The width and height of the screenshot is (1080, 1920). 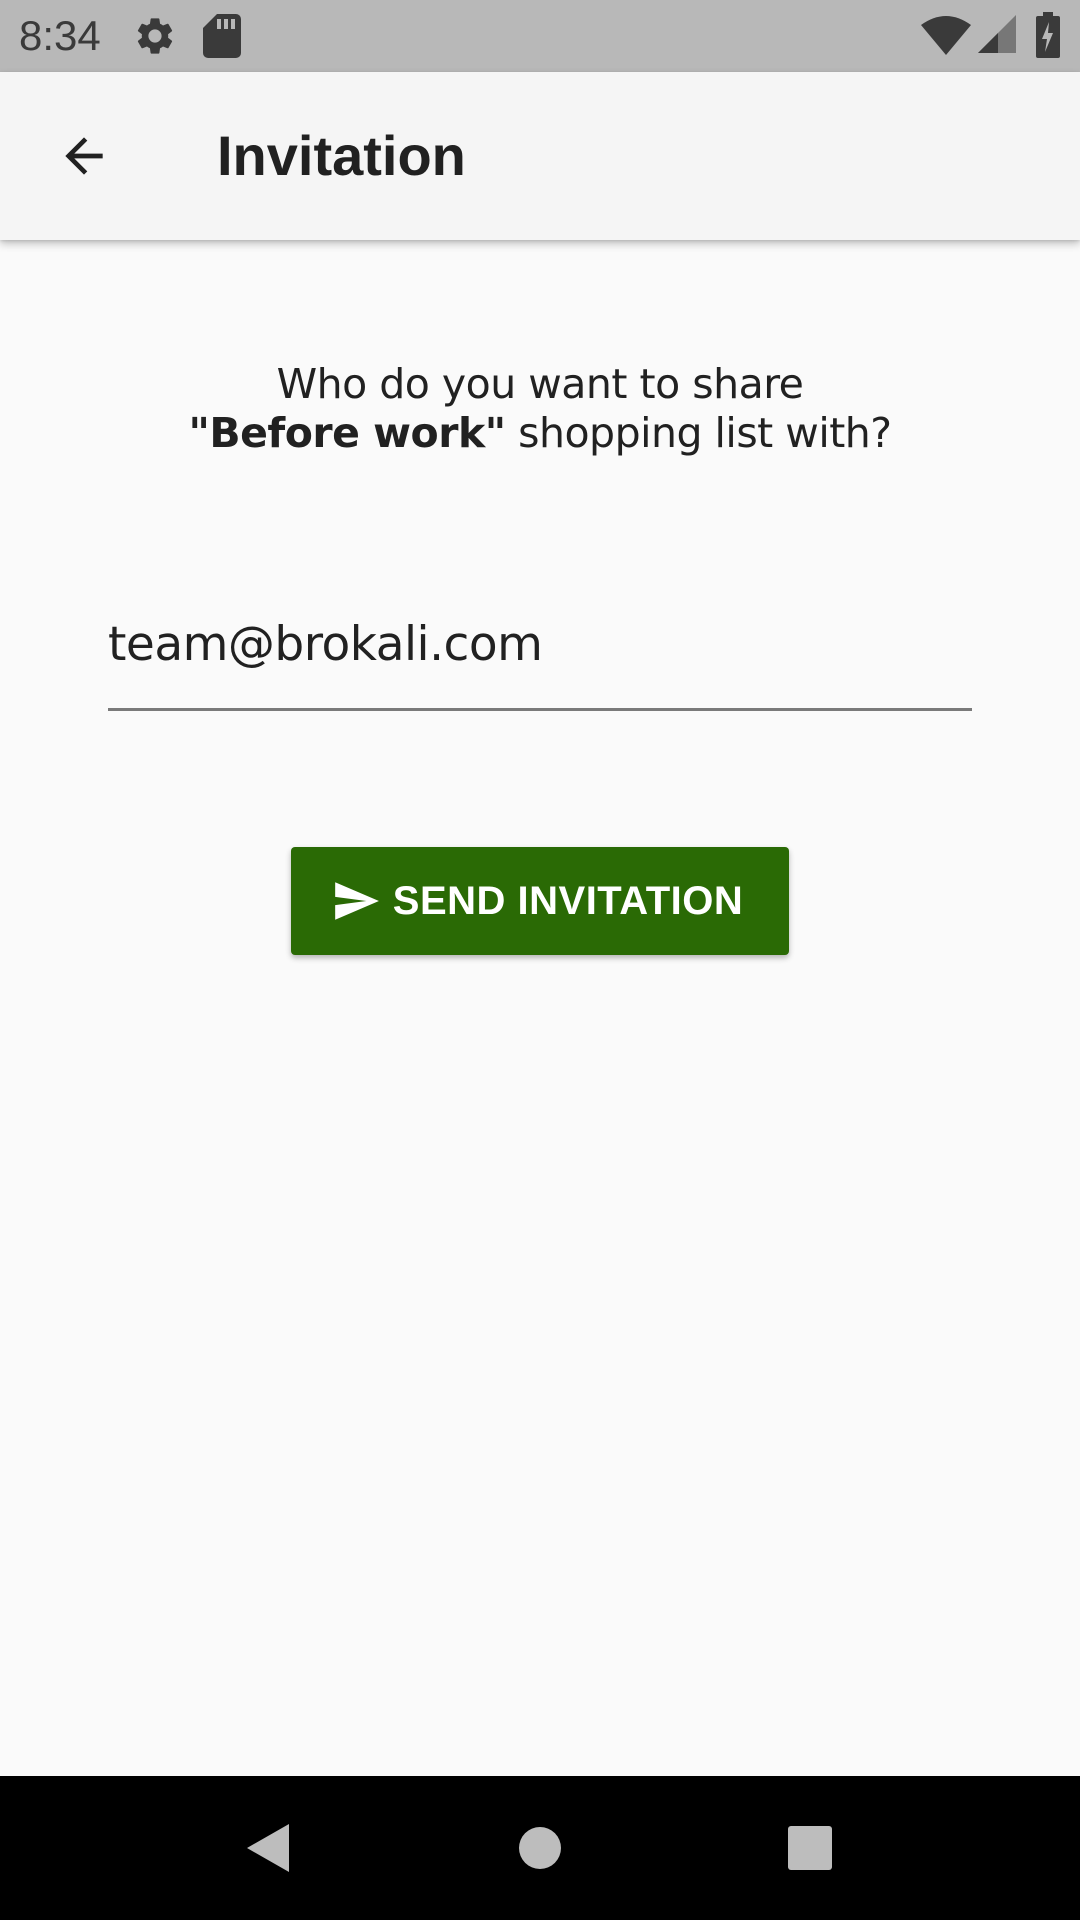 I want to click on status-time: 8:34, so click(x=60, y=35).